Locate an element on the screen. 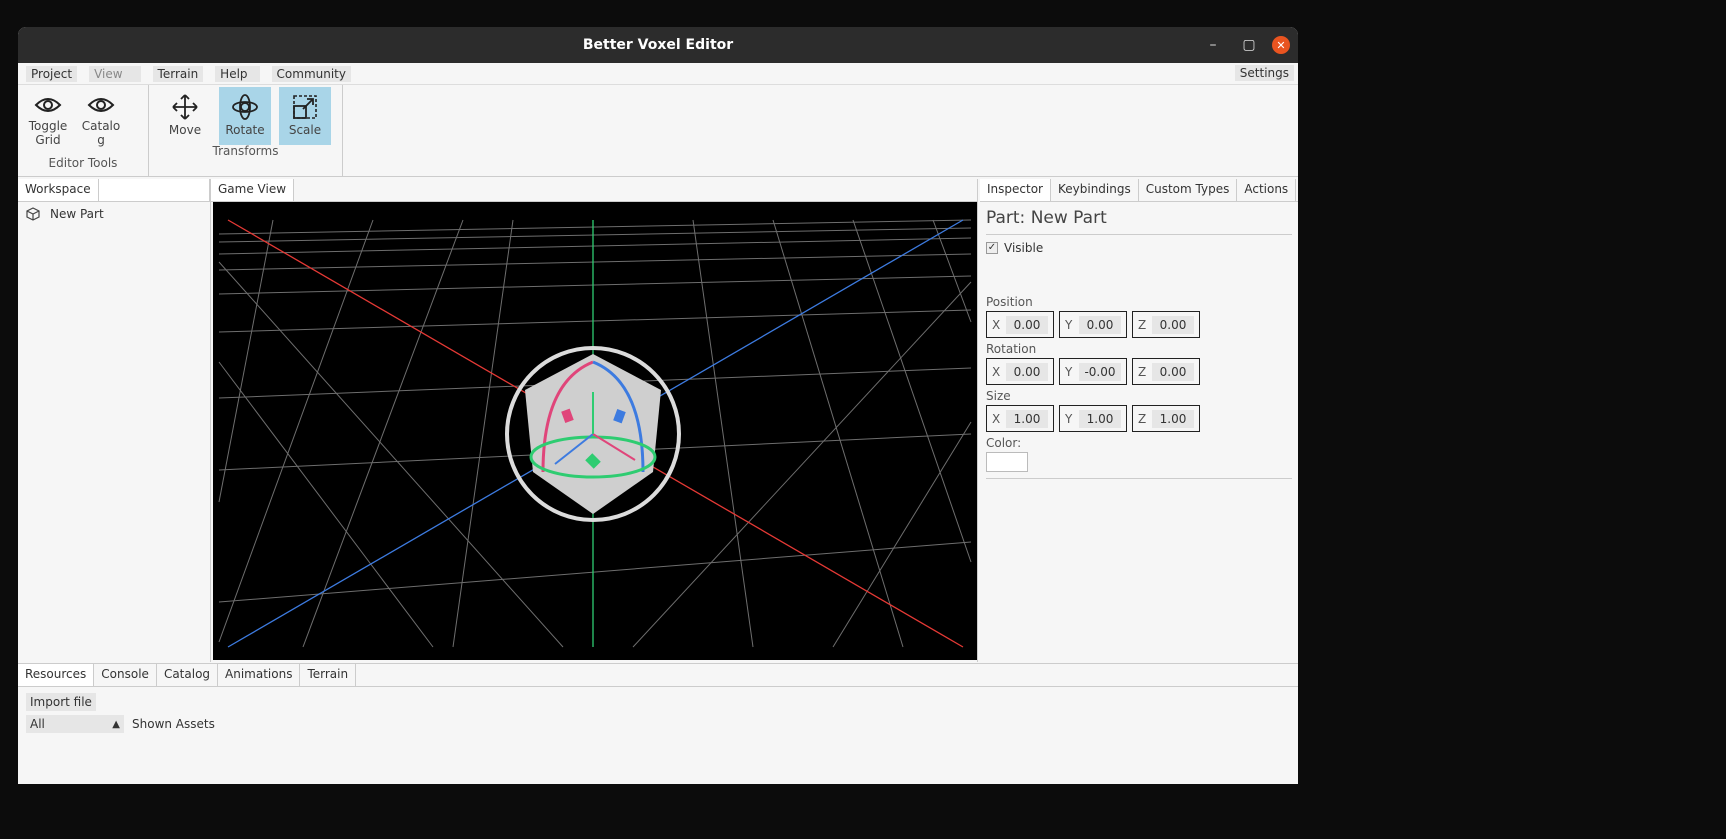  tab-game-view: Game View is located at coordinates (253, 190).